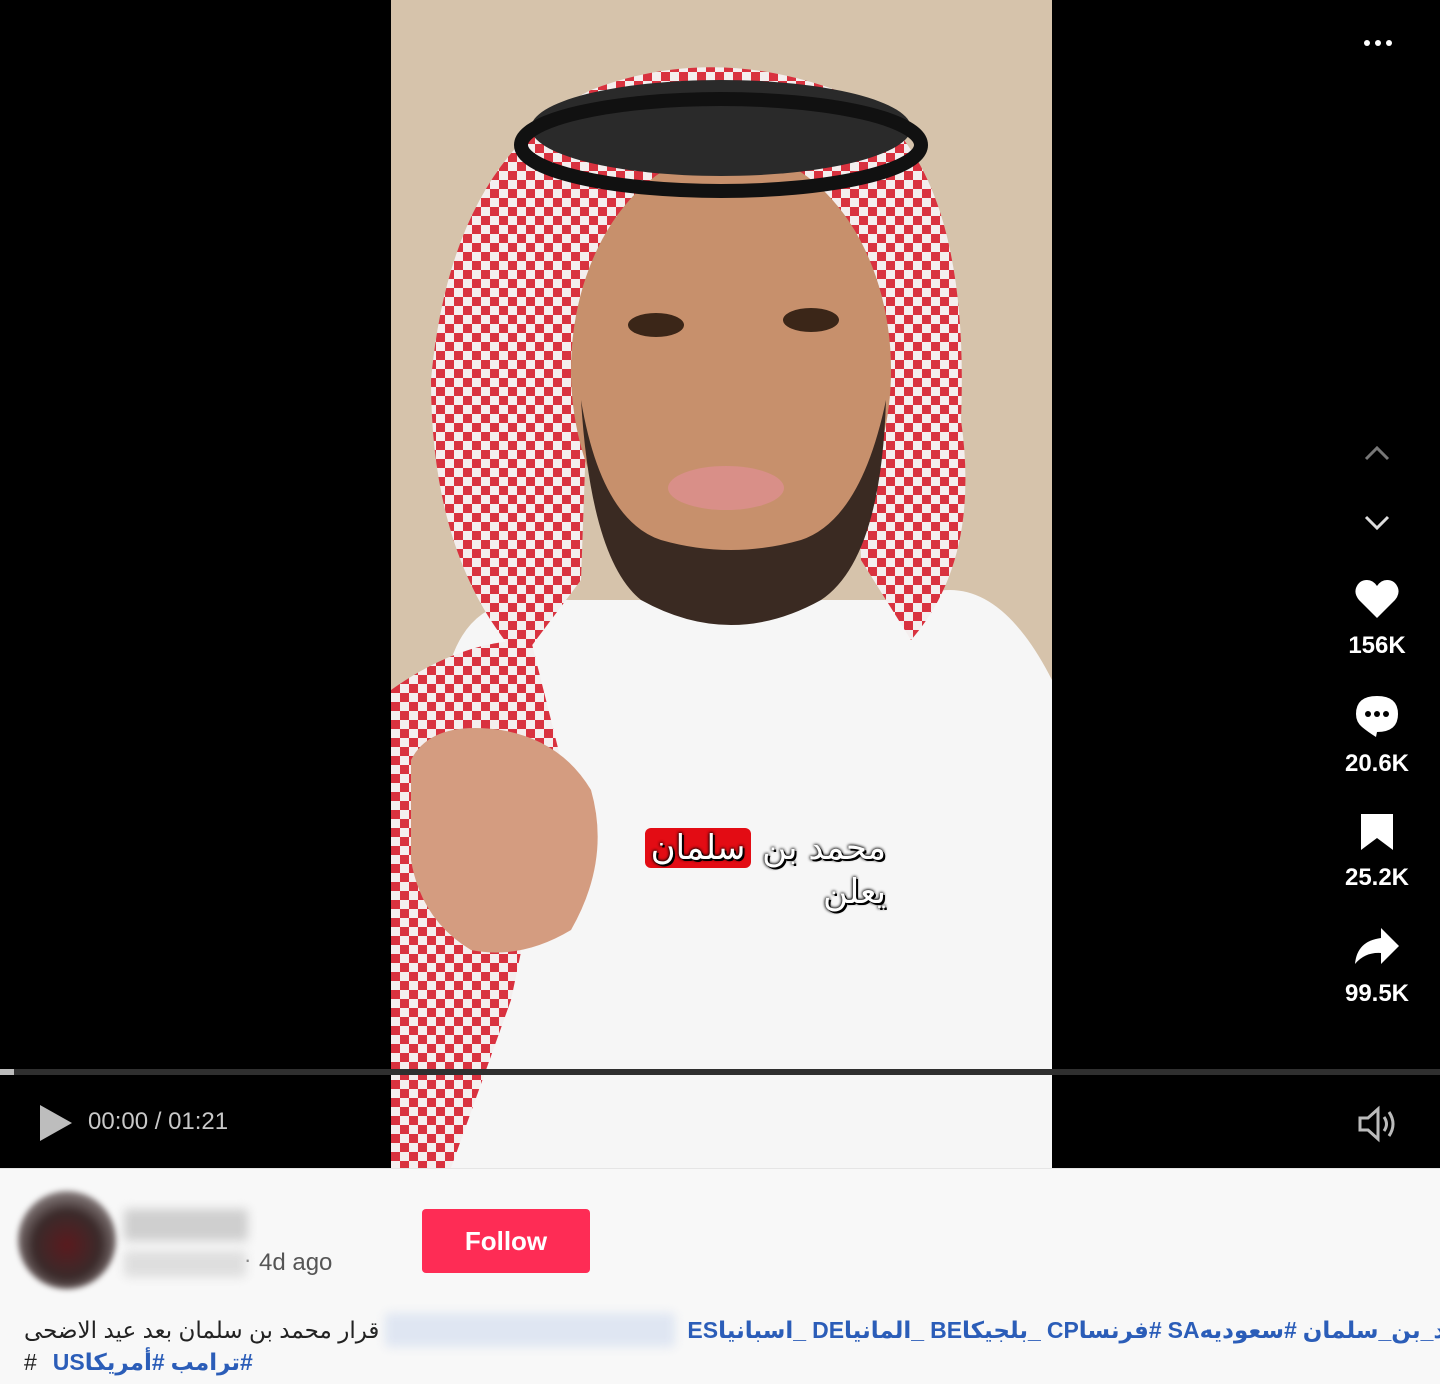  What do you see at coordinates (1377, 763) in the screenshot?
I see `comment-count: 20.6K` at bounding box center [1377, 763].